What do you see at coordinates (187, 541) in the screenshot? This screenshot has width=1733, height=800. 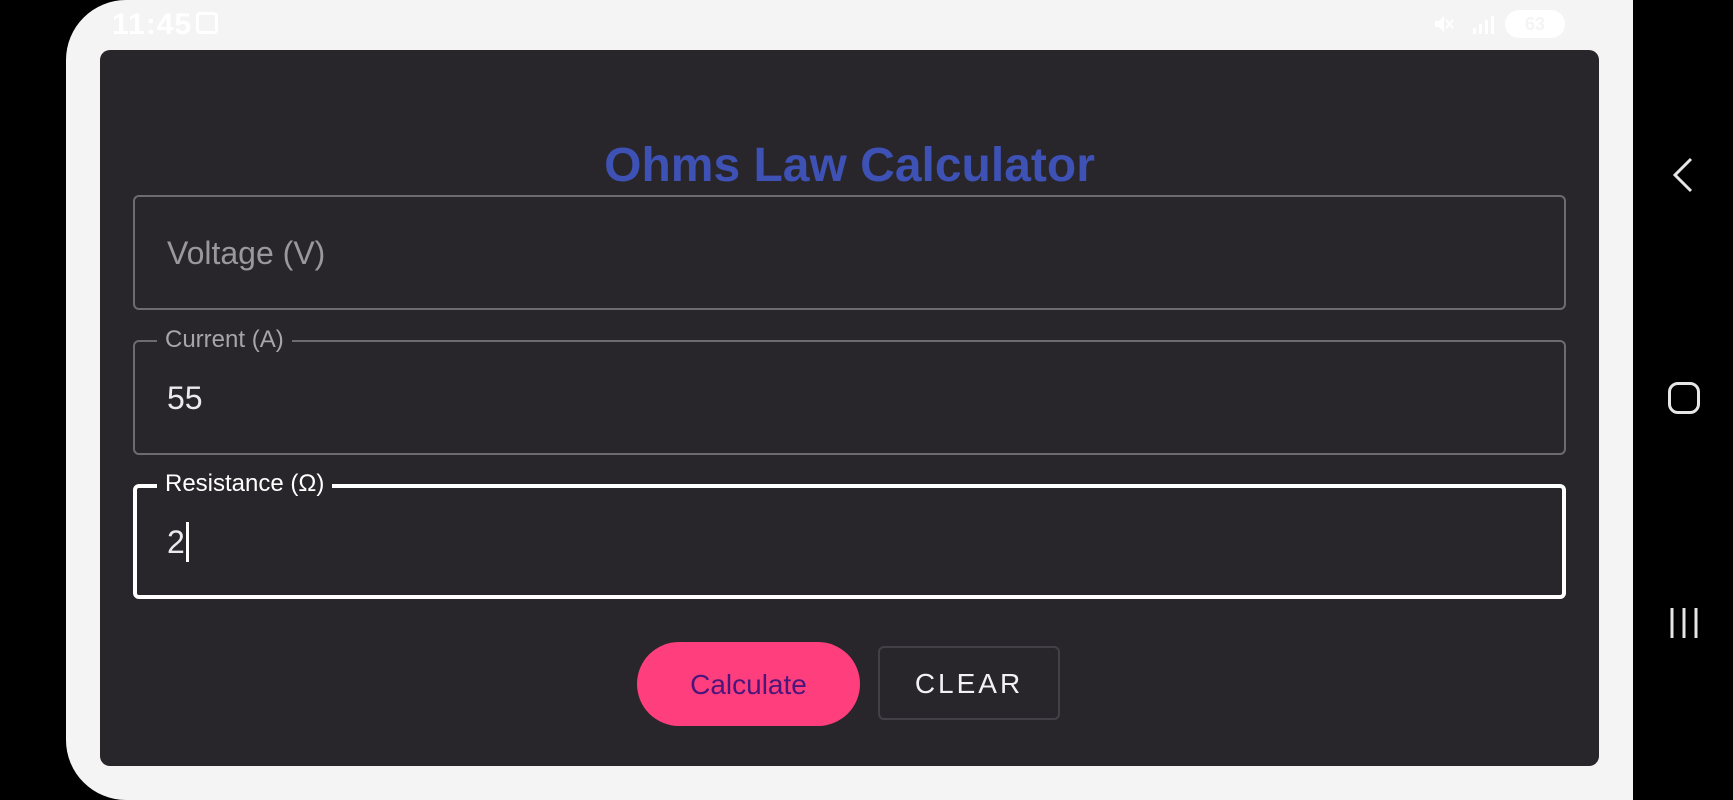 I see `text-caret` at bounding box center [187, 541].